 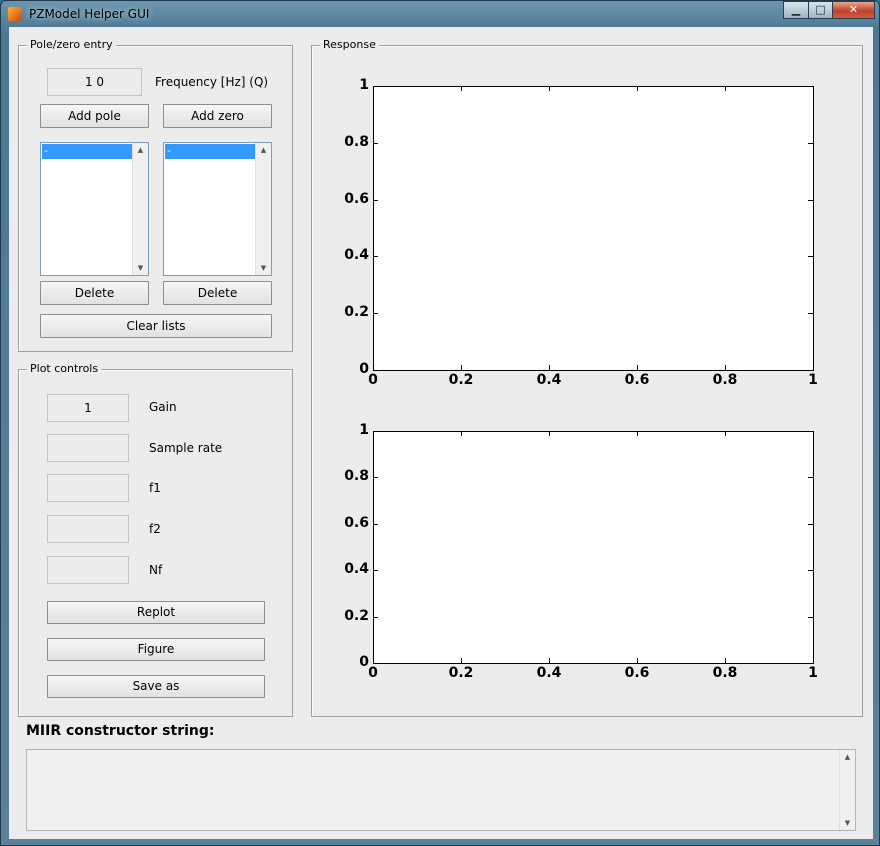 What do you see at coordinates (373, 380) in the screenshot?
I see `x-tick-label: 0` at bounding box center [373, 380].